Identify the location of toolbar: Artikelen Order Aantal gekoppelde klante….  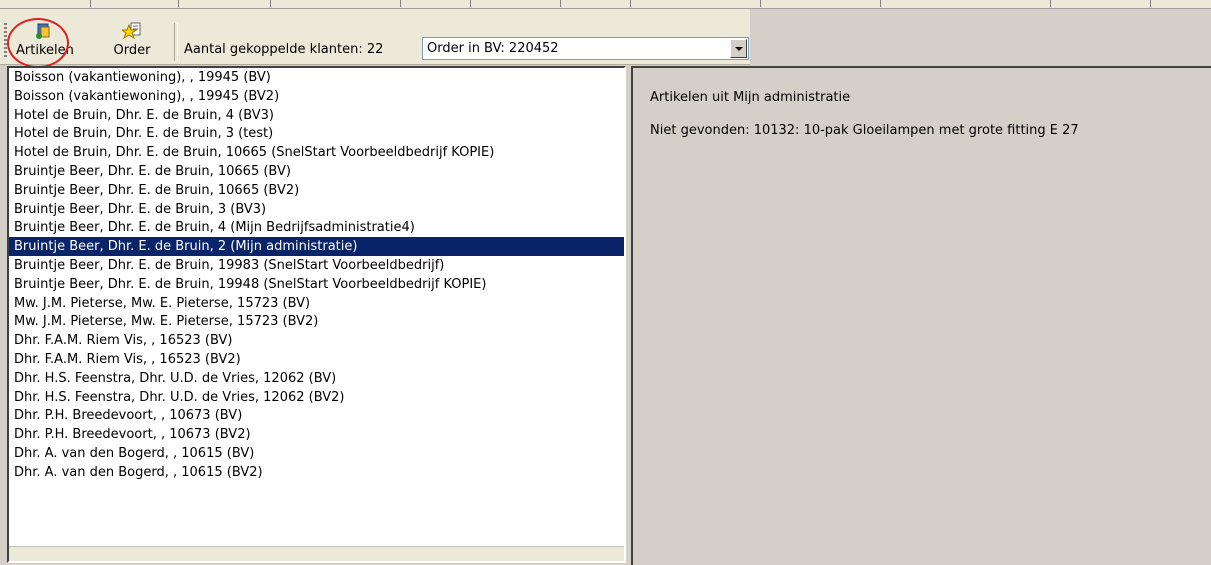
(375, 38).